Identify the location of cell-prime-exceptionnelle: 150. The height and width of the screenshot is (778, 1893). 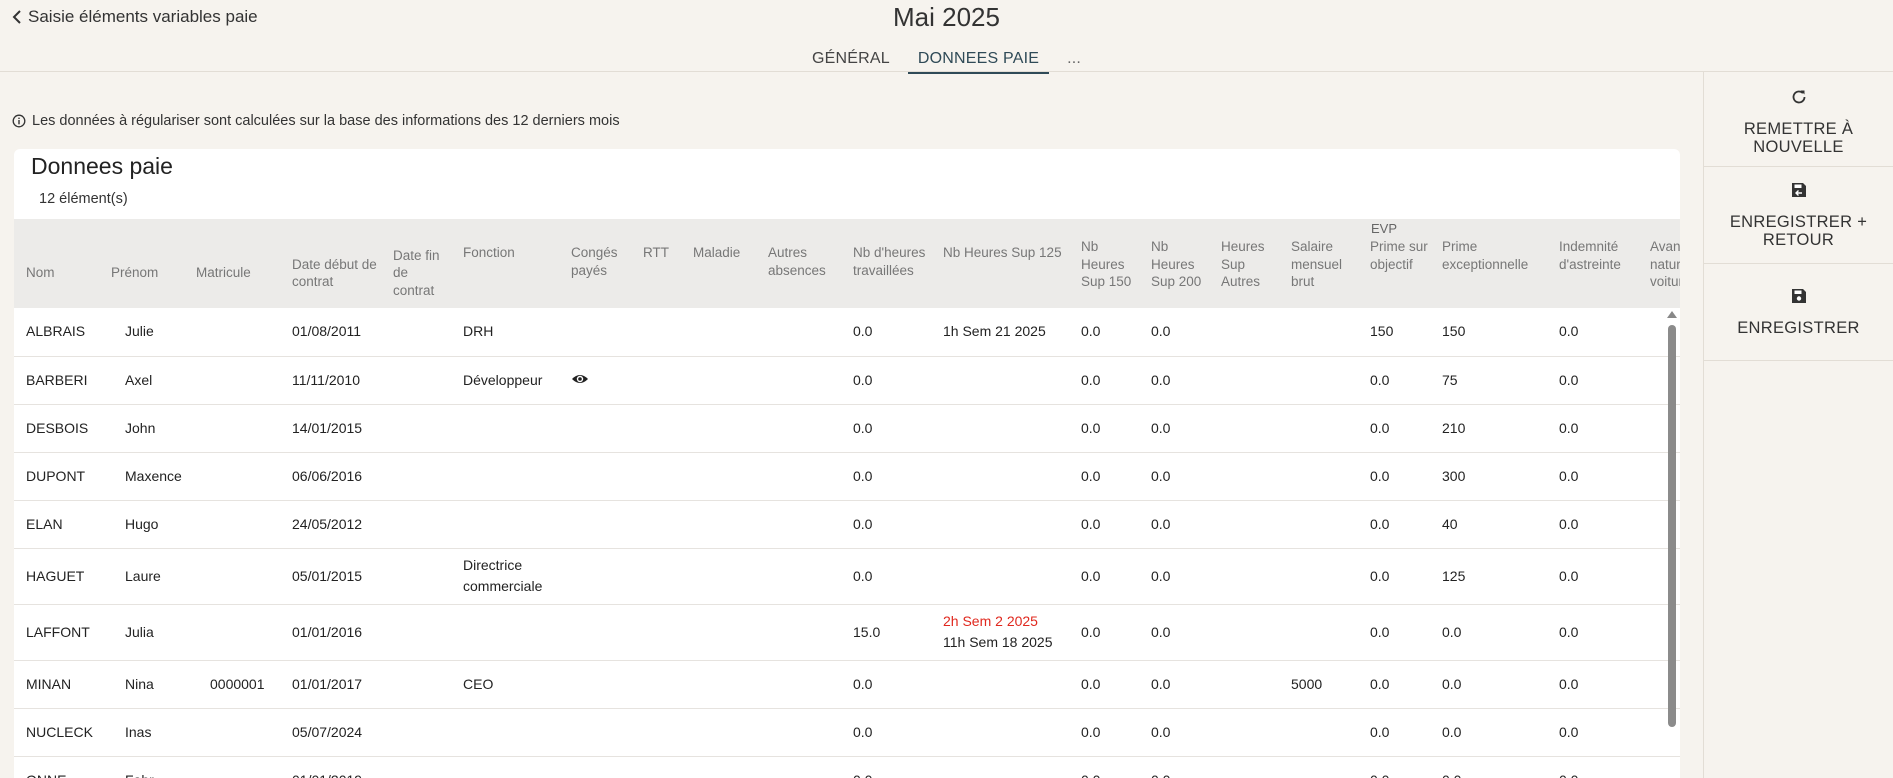
(1494, 332).